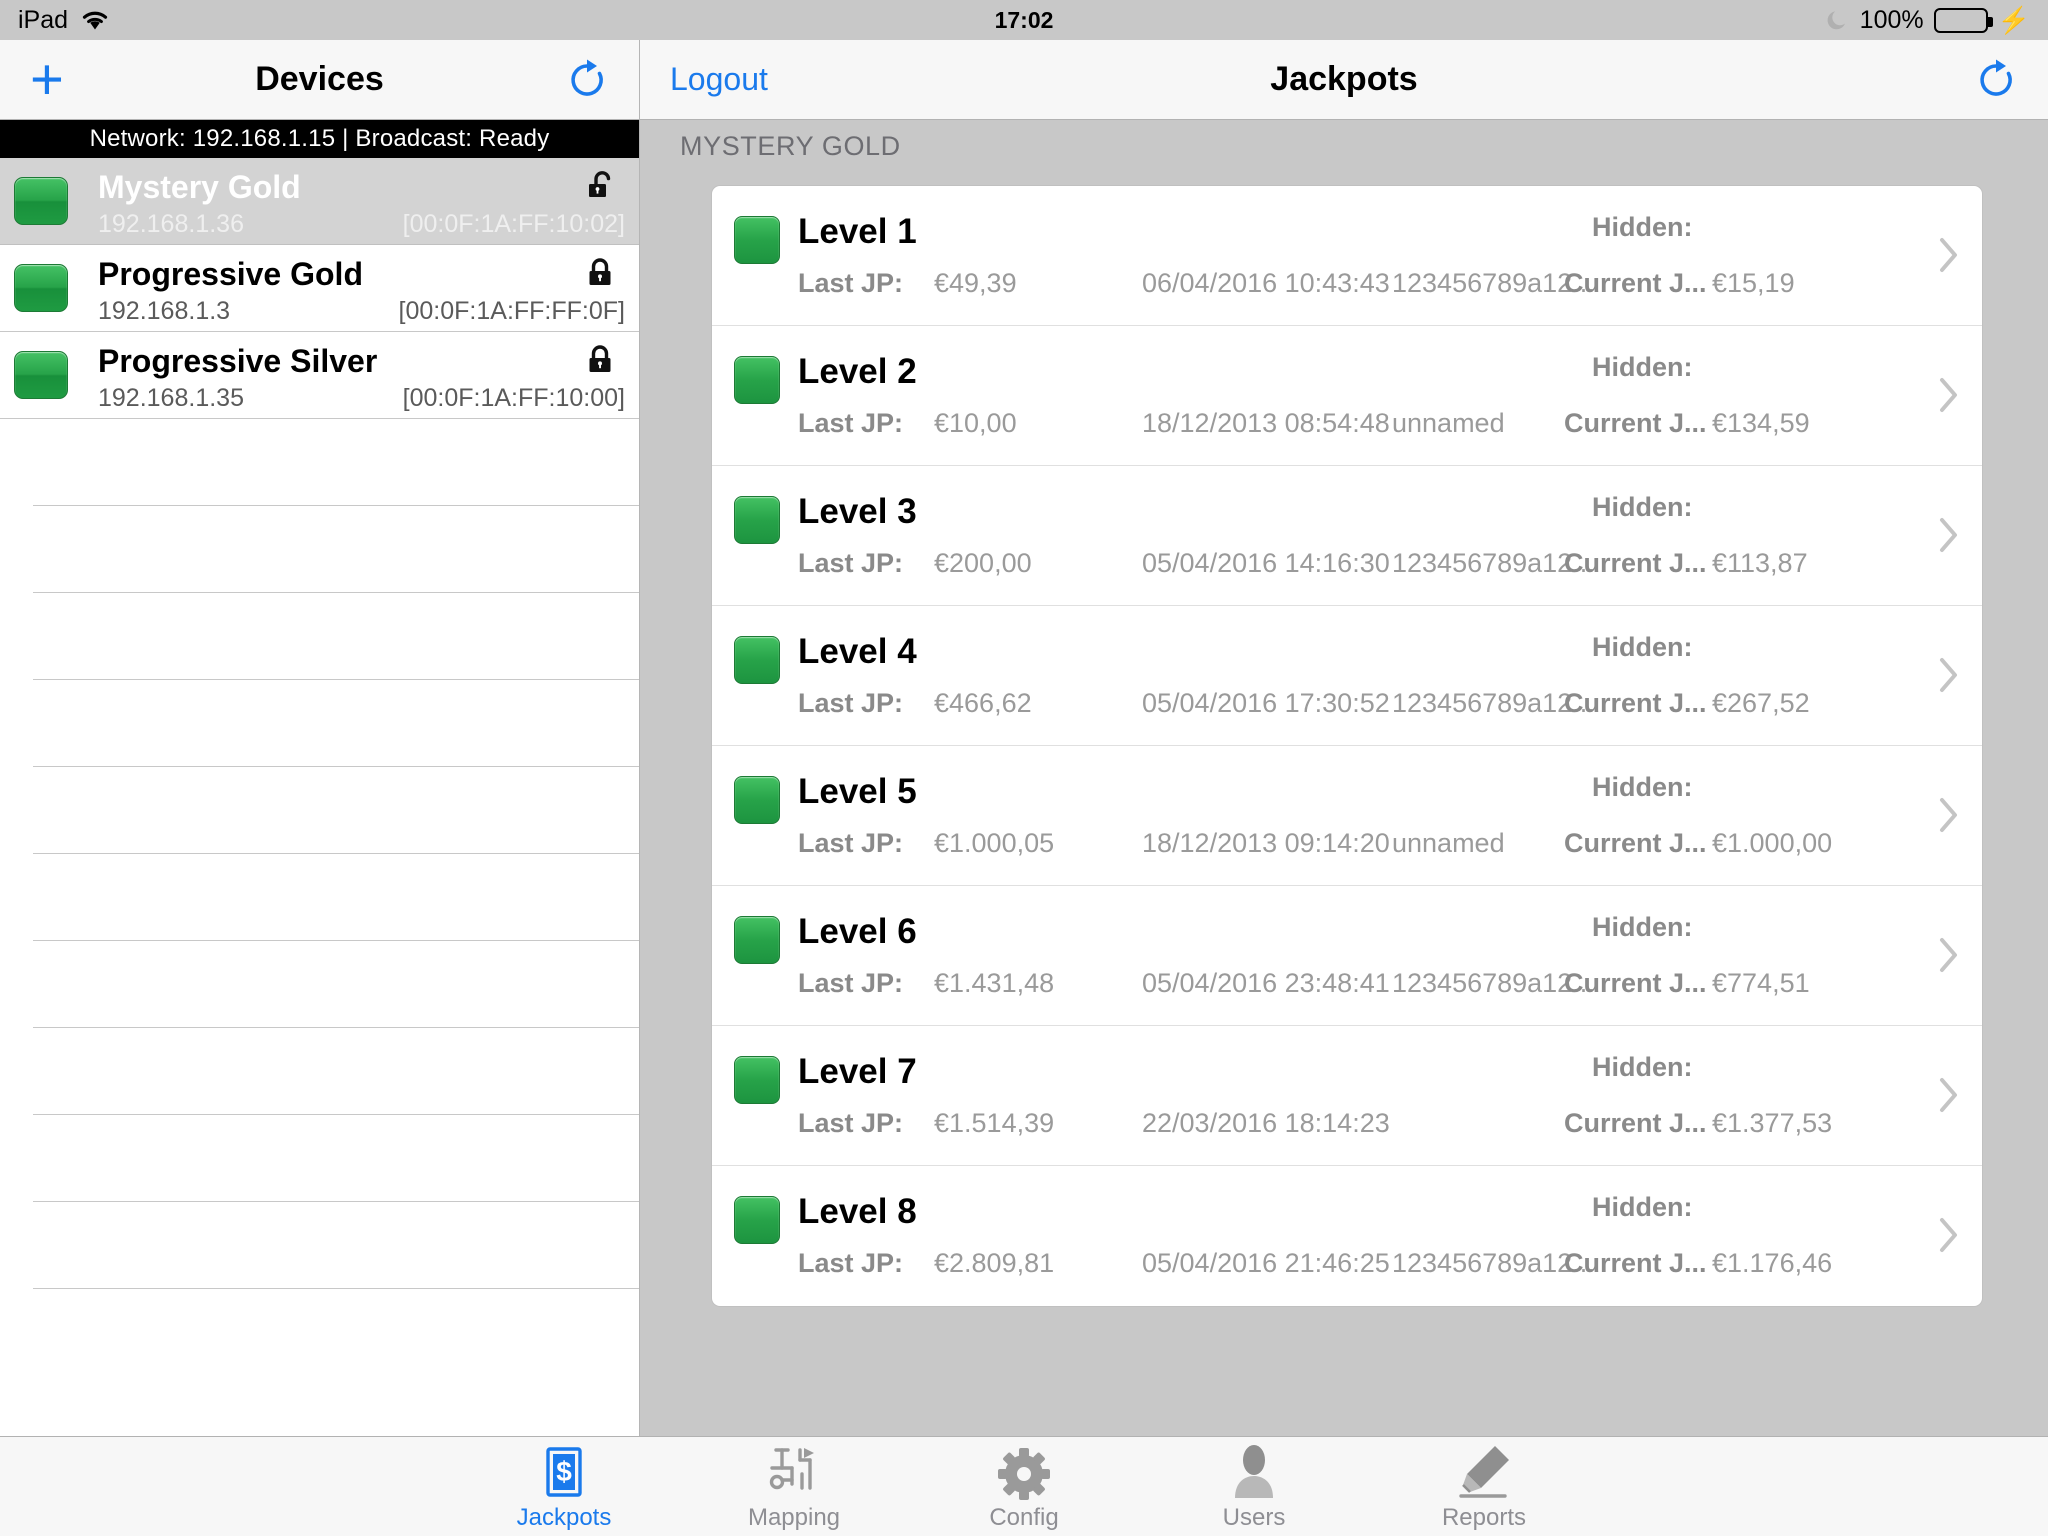 Image resolution: width=2048 pixels, height=1536 pixels. I want to click on device-ip: 192.168.1.3, so click(164, 311).